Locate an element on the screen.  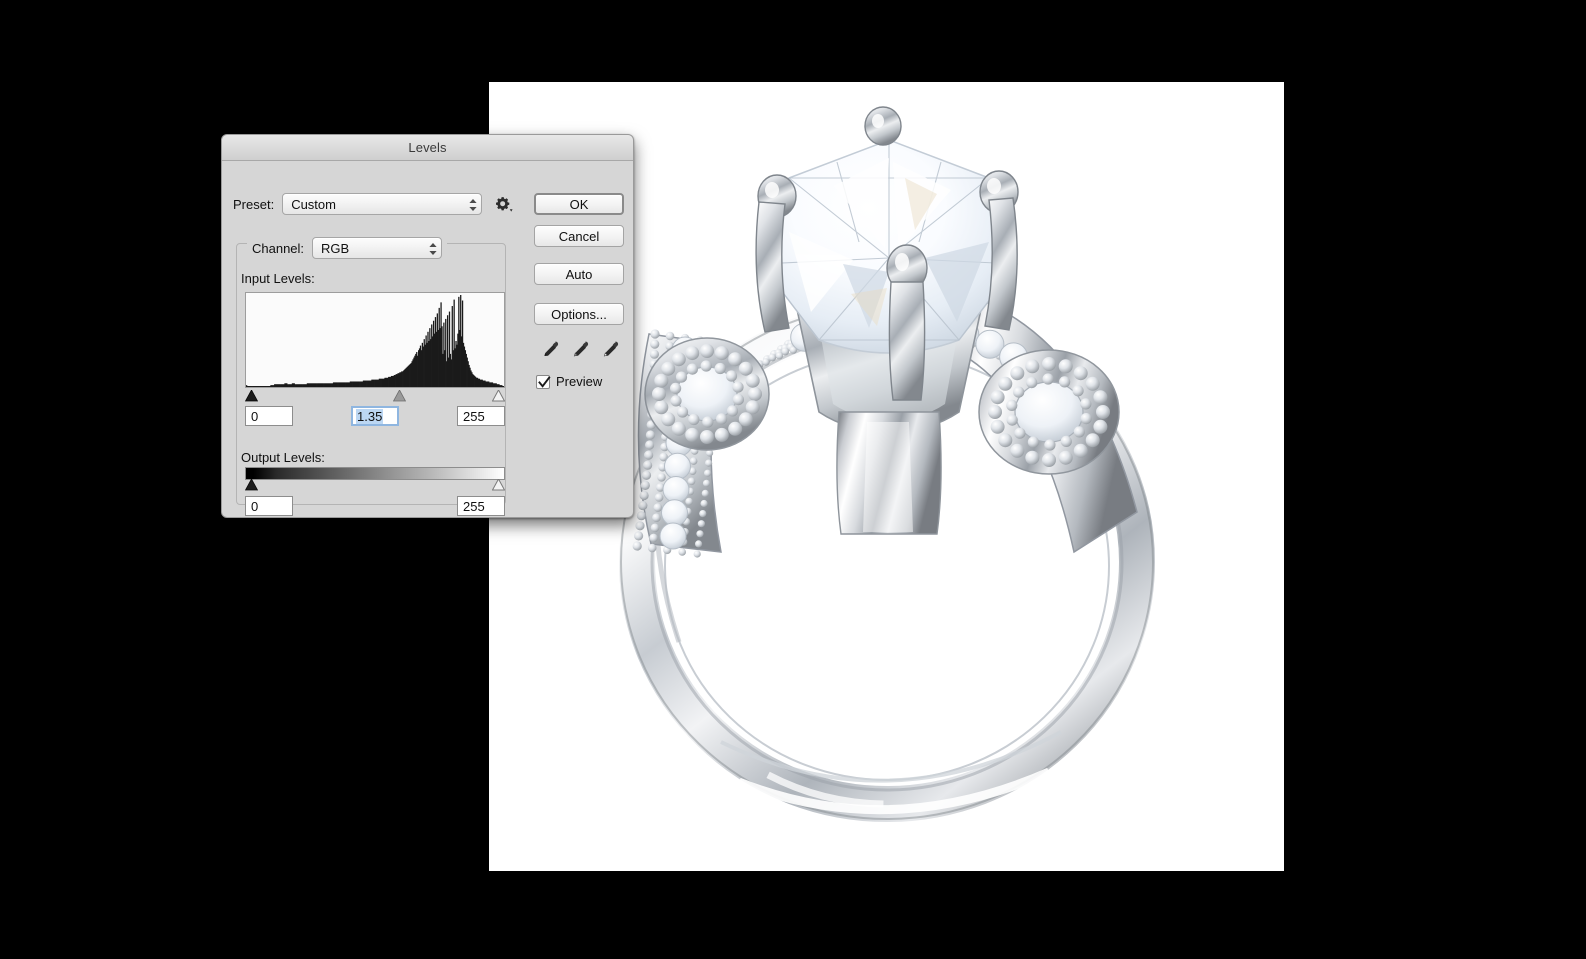
output-levels-label: Output Levels: is located at coordinates (283, 457).